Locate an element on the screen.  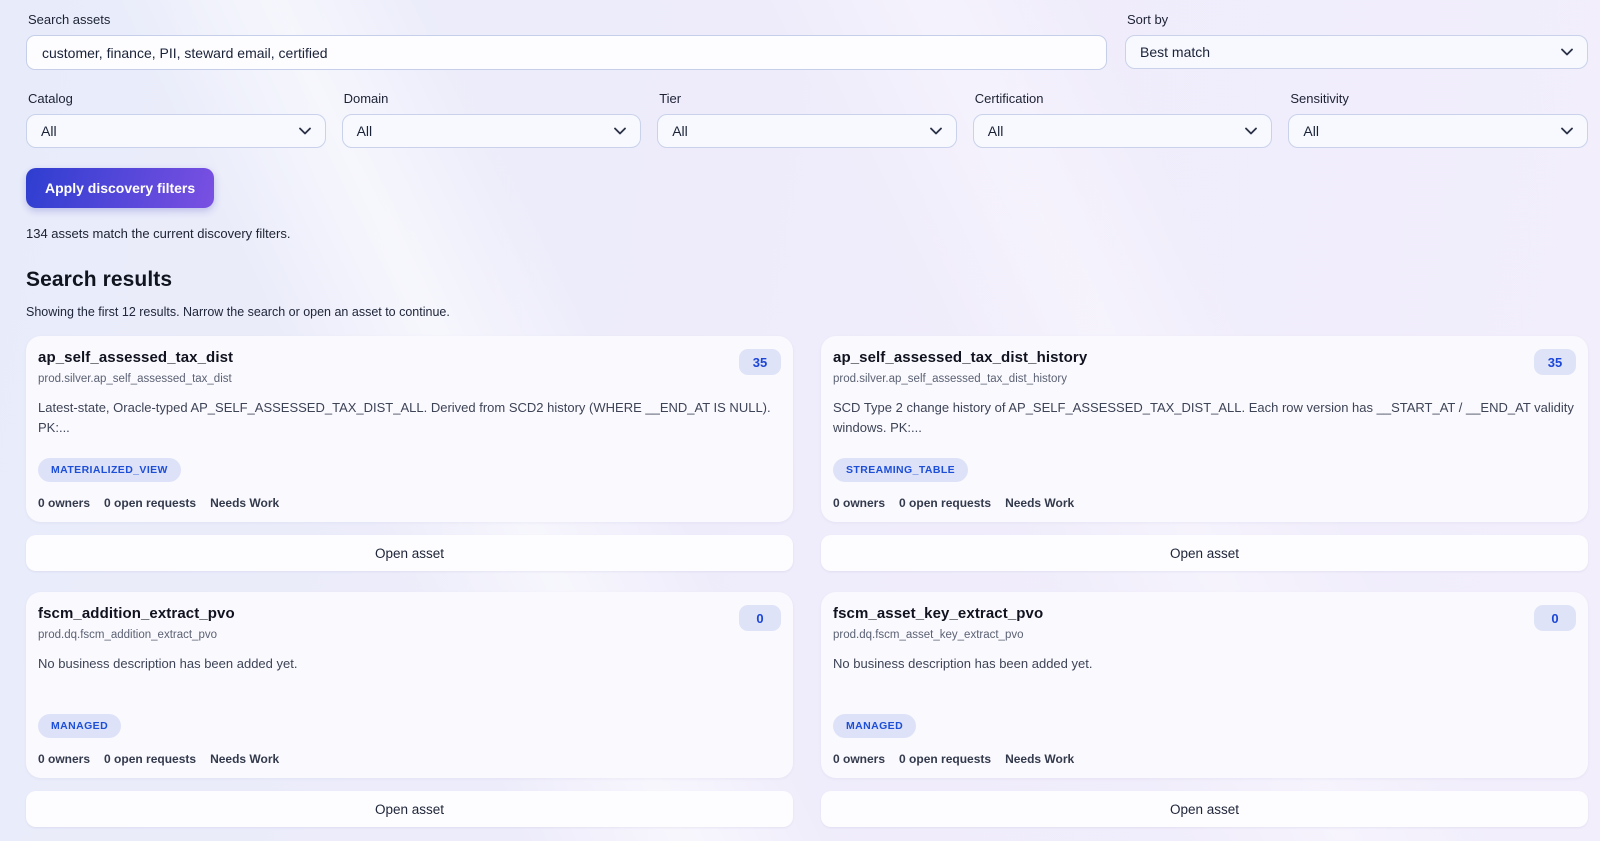
catalog-select-value: All is located at coordinates (49, 131).